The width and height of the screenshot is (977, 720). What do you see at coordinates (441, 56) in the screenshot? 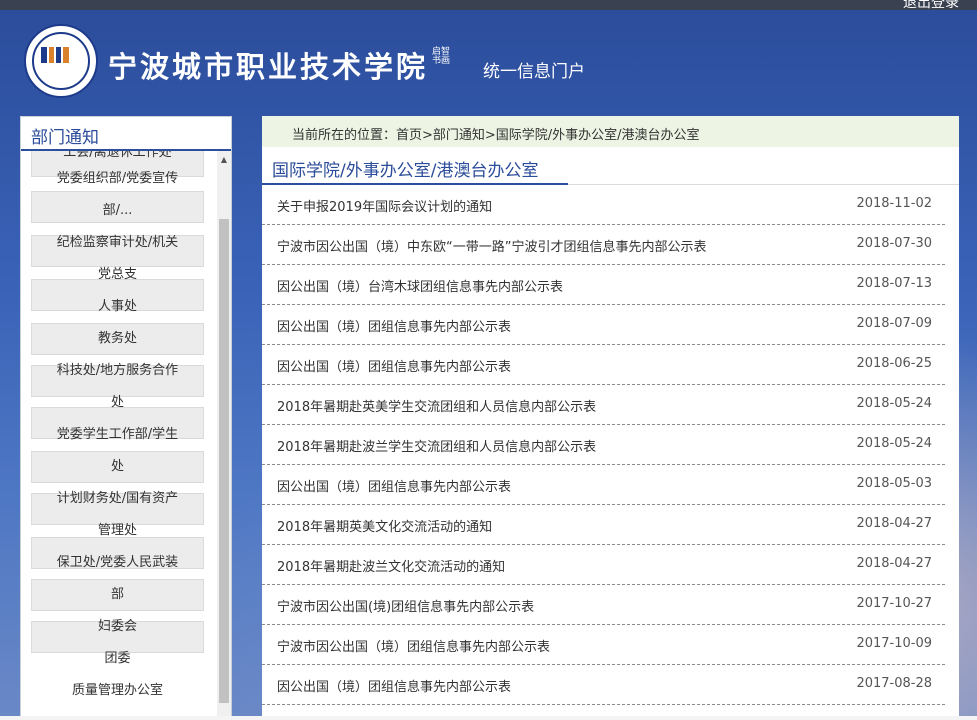
I see `school-motto-seal: 启智书画` at bounding box center [441, 56].